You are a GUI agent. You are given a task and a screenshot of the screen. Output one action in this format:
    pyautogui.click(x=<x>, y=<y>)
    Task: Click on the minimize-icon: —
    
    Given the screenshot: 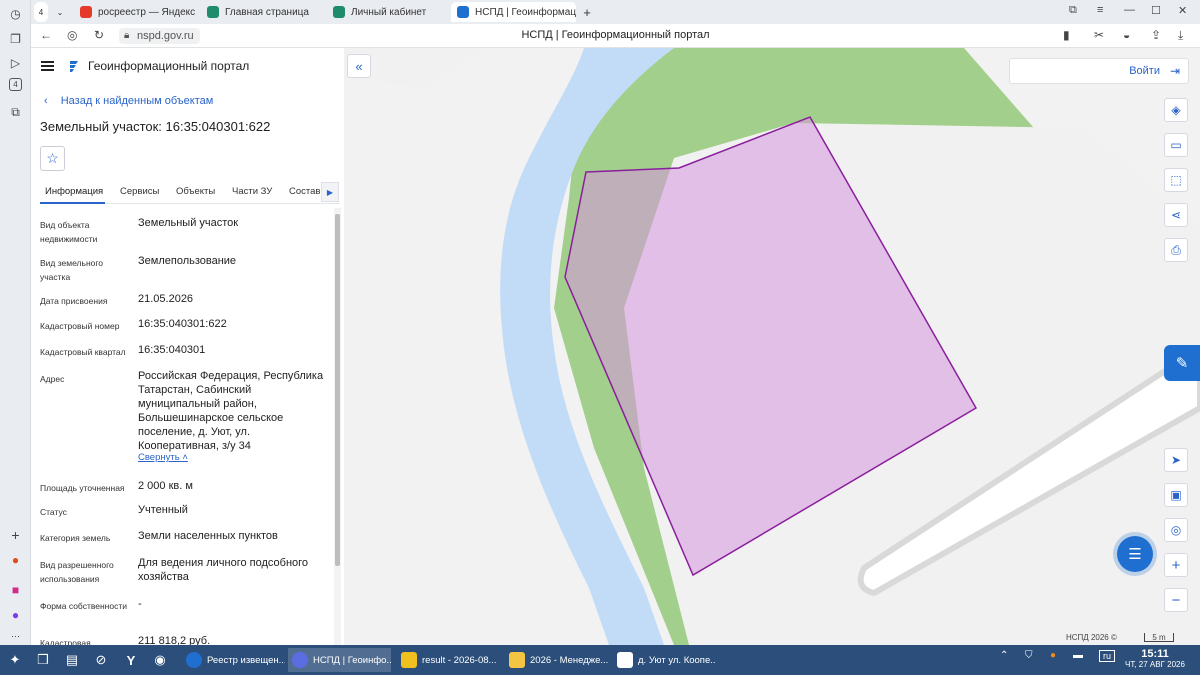 What is the action you would take?
    pyautogui.click(x=1129, y=10)
    